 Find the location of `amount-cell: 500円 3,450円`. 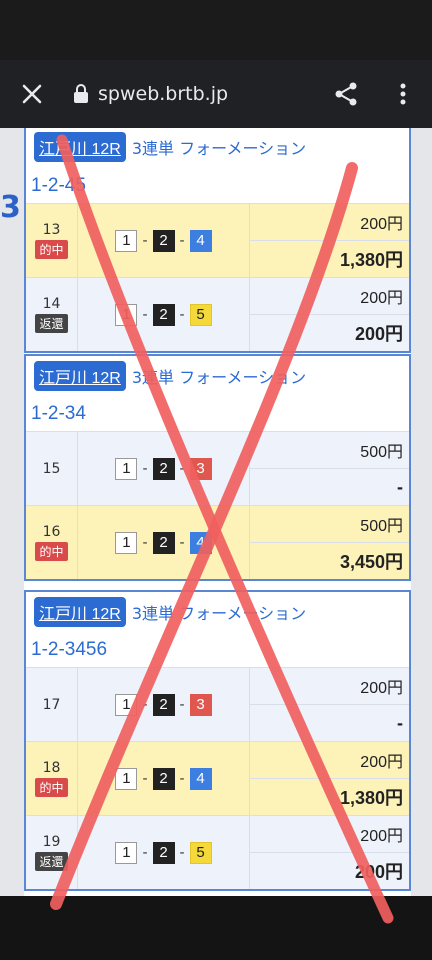

amount-cell: 500円 3,450円 is located at coordinates (329, 542).